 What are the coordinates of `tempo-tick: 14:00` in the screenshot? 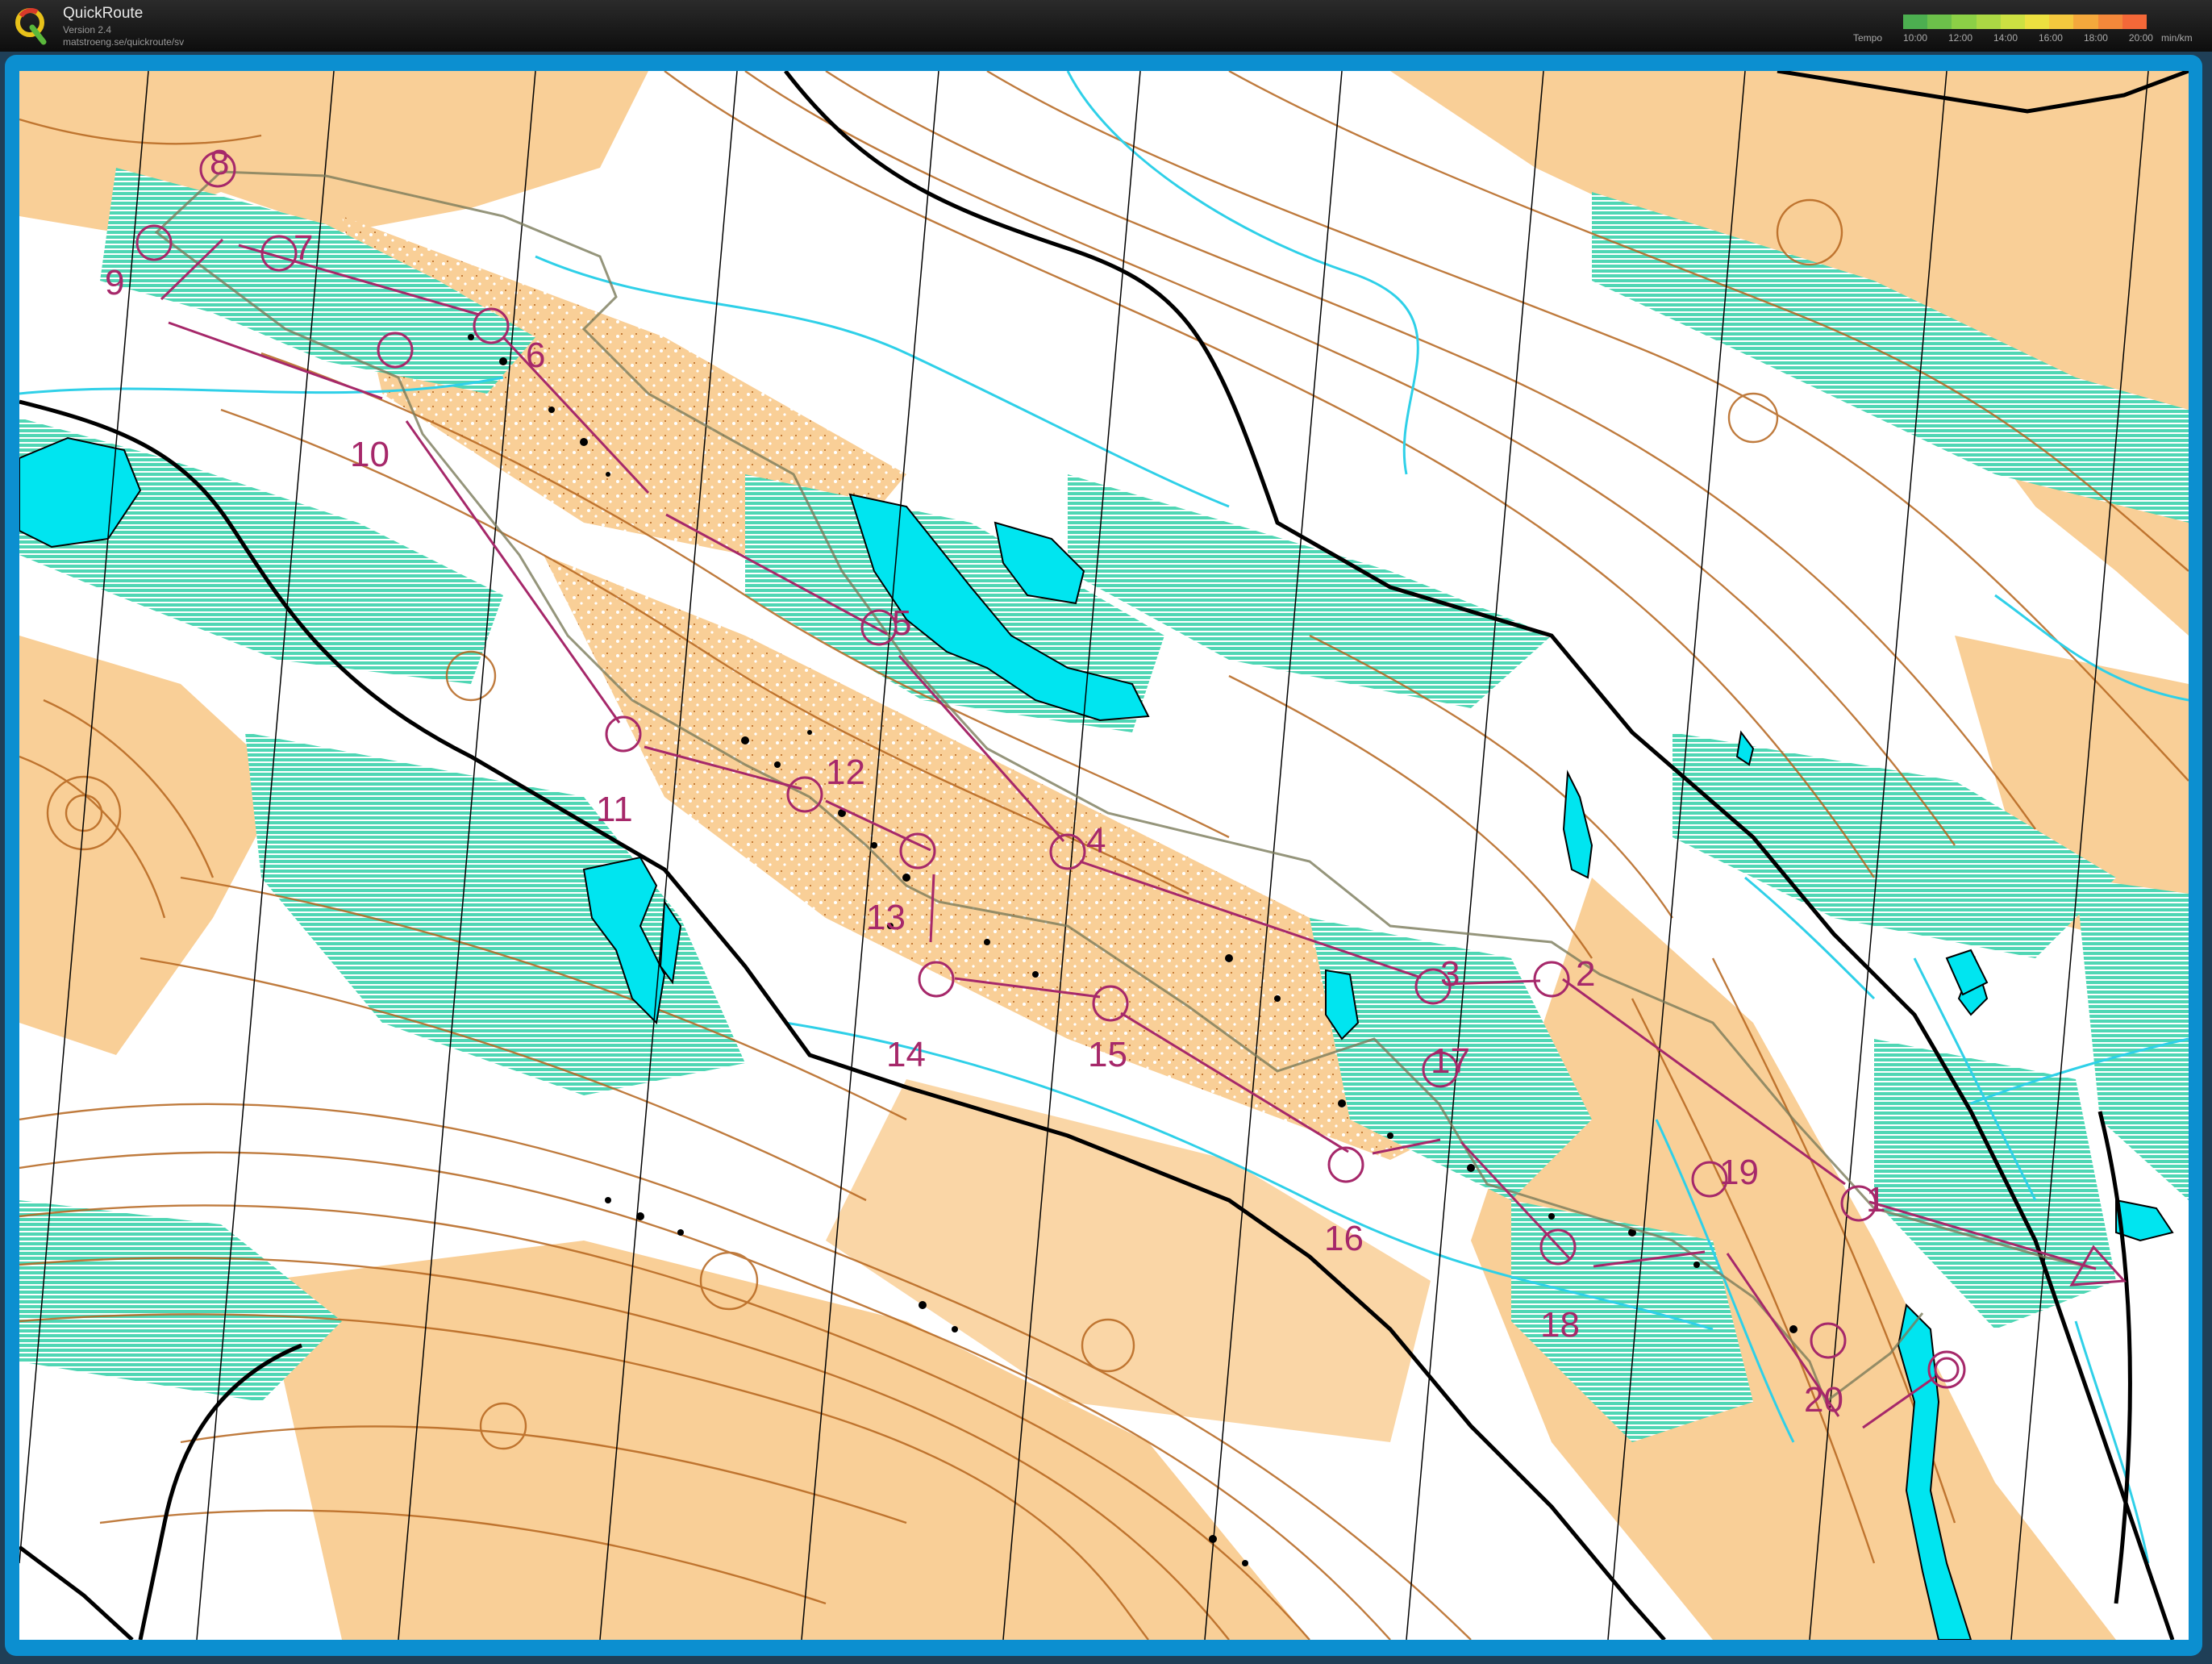 It's located at (2006, 38).